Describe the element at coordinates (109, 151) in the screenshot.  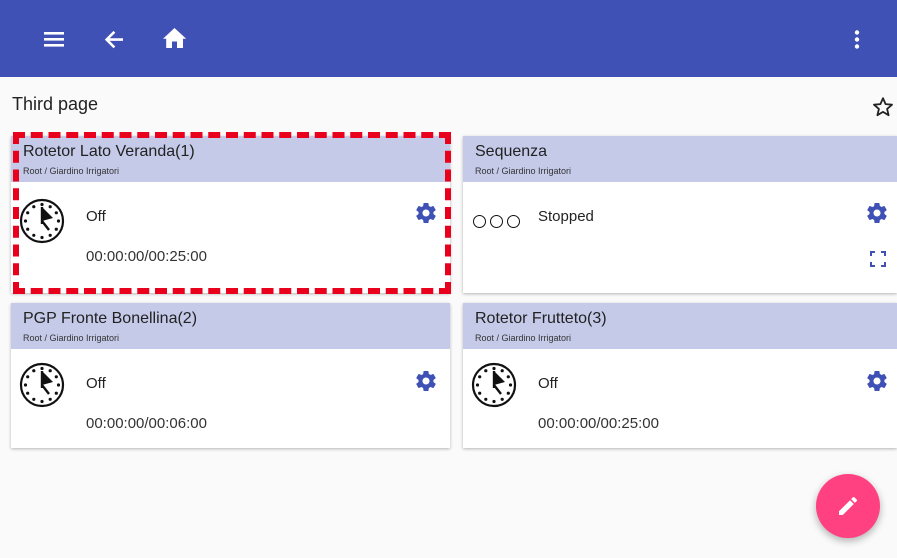
I see `card-title: Rotetor Lato Veranda(1)` at that location.